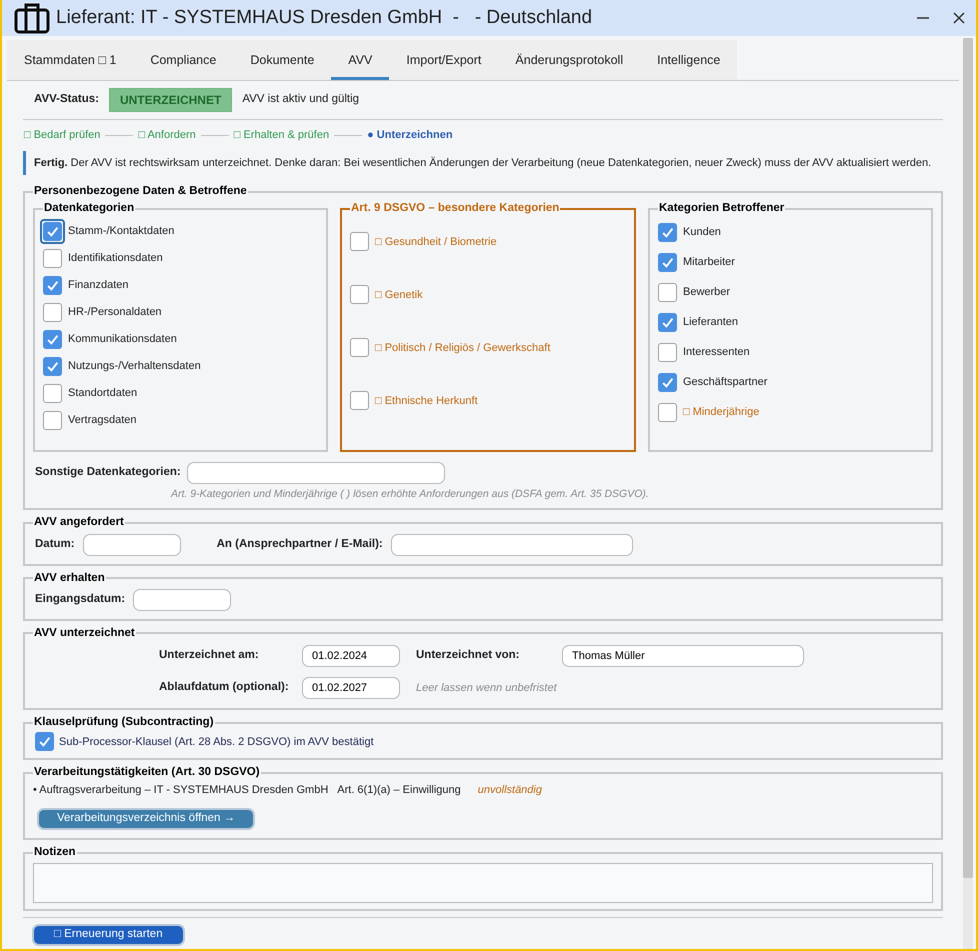  What do you see at coordinates (710, 322) in the screenshot?
I see `checkbox-label: Lieferanten` at bounding box center [710, 322].